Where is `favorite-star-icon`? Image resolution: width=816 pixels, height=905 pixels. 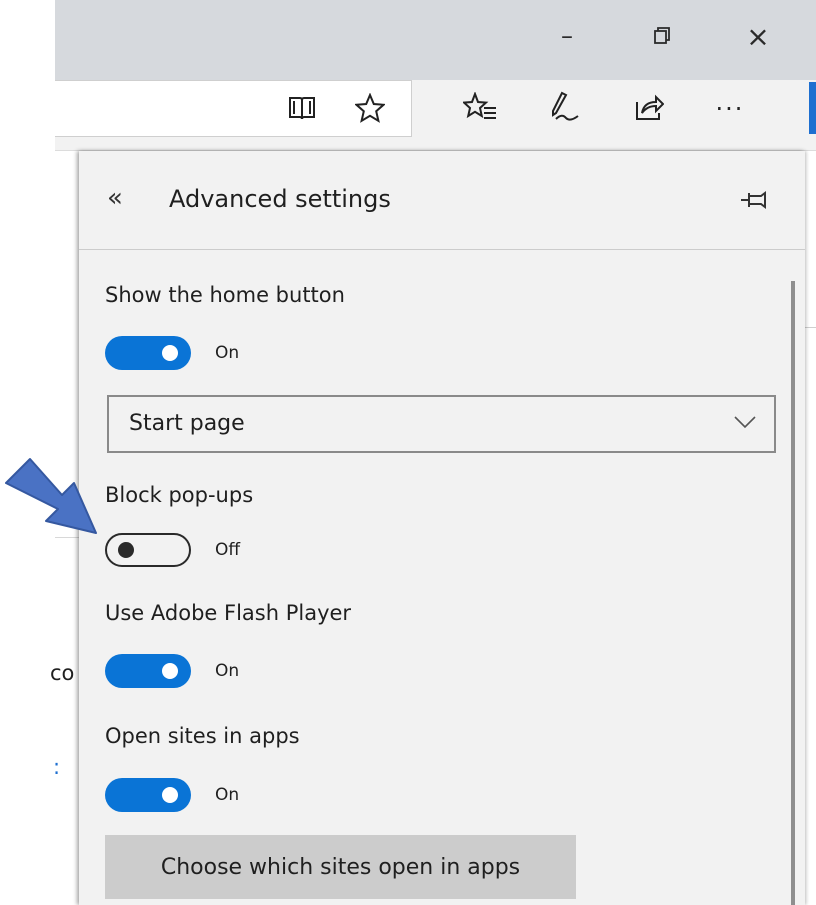
favorite-star-icon is located at coordinates (370, 108).